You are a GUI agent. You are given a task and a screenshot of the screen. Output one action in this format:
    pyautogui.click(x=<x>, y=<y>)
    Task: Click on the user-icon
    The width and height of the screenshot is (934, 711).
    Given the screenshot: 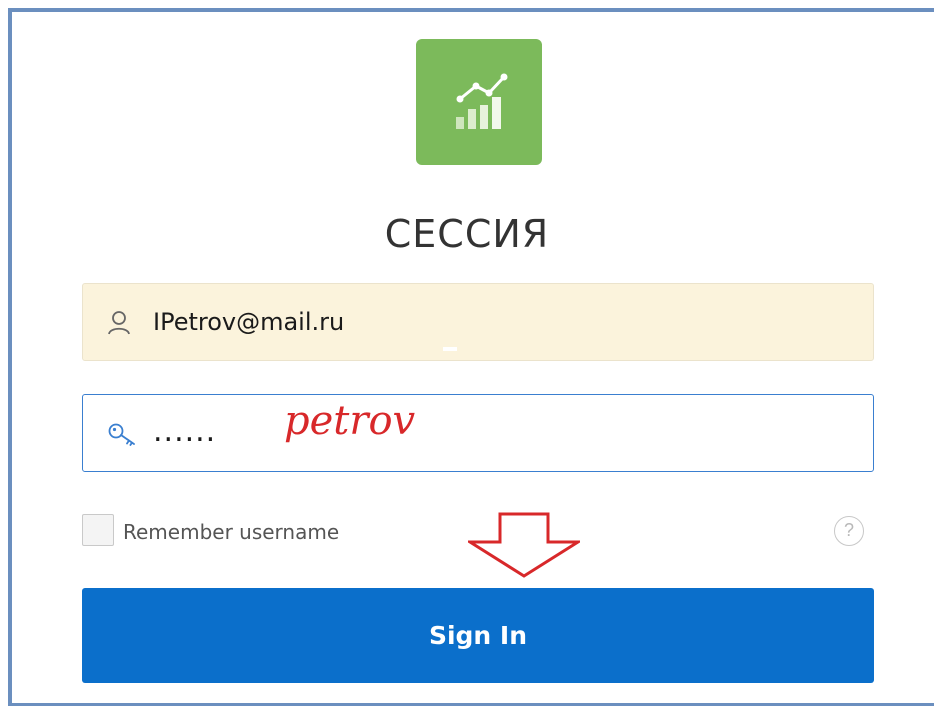 What is the action you would take?
    pyautogui.click(x=119, y=325)
    